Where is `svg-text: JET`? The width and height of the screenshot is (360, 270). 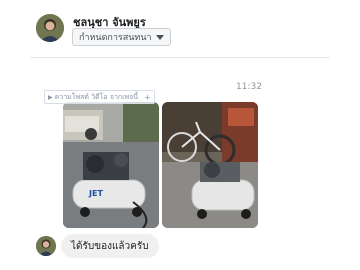
svg-text: JET is located at coordinates (95, 193).